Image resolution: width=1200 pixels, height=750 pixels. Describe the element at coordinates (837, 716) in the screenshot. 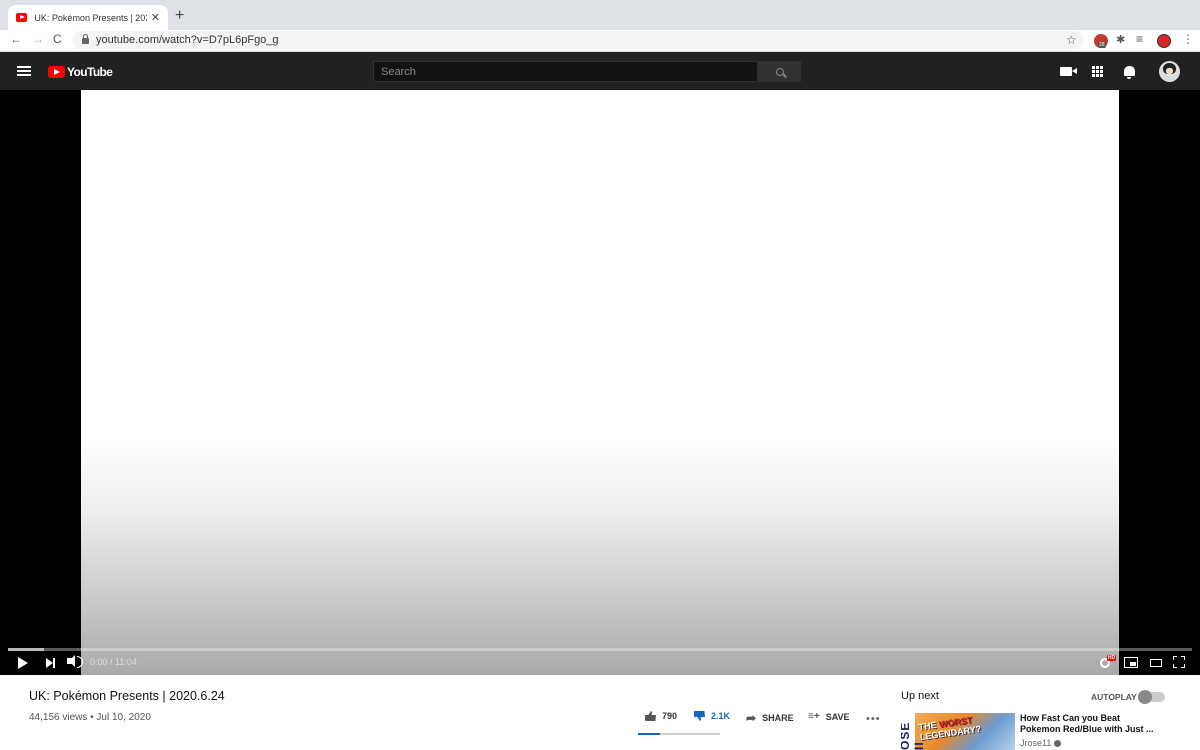

I see `save-label: SAVE` at that location.